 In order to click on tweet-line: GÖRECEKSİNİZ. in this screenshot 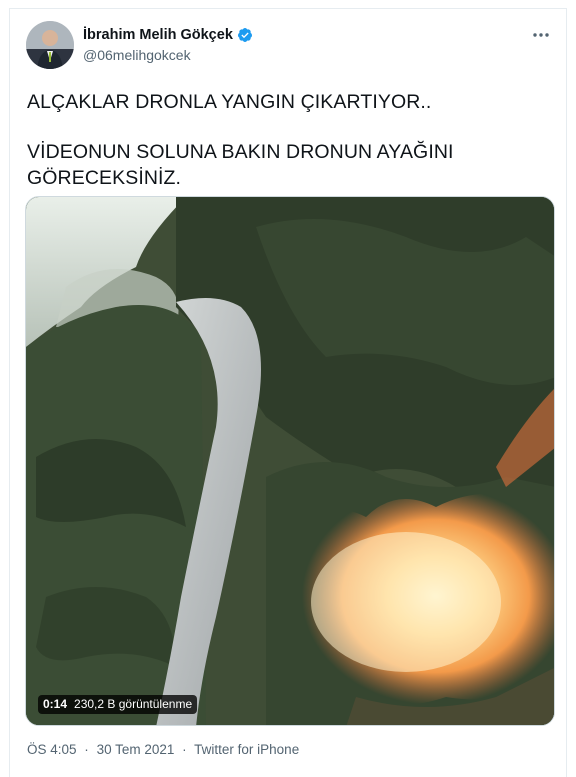, I will do `click(104, 178)`.